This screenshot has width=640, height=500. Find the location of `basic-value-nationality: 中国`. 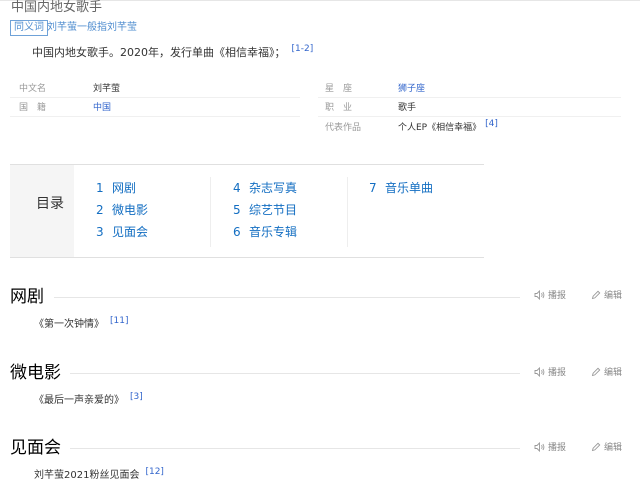

basic-value-nationality: 中国 is located at coordinates (102, 108).